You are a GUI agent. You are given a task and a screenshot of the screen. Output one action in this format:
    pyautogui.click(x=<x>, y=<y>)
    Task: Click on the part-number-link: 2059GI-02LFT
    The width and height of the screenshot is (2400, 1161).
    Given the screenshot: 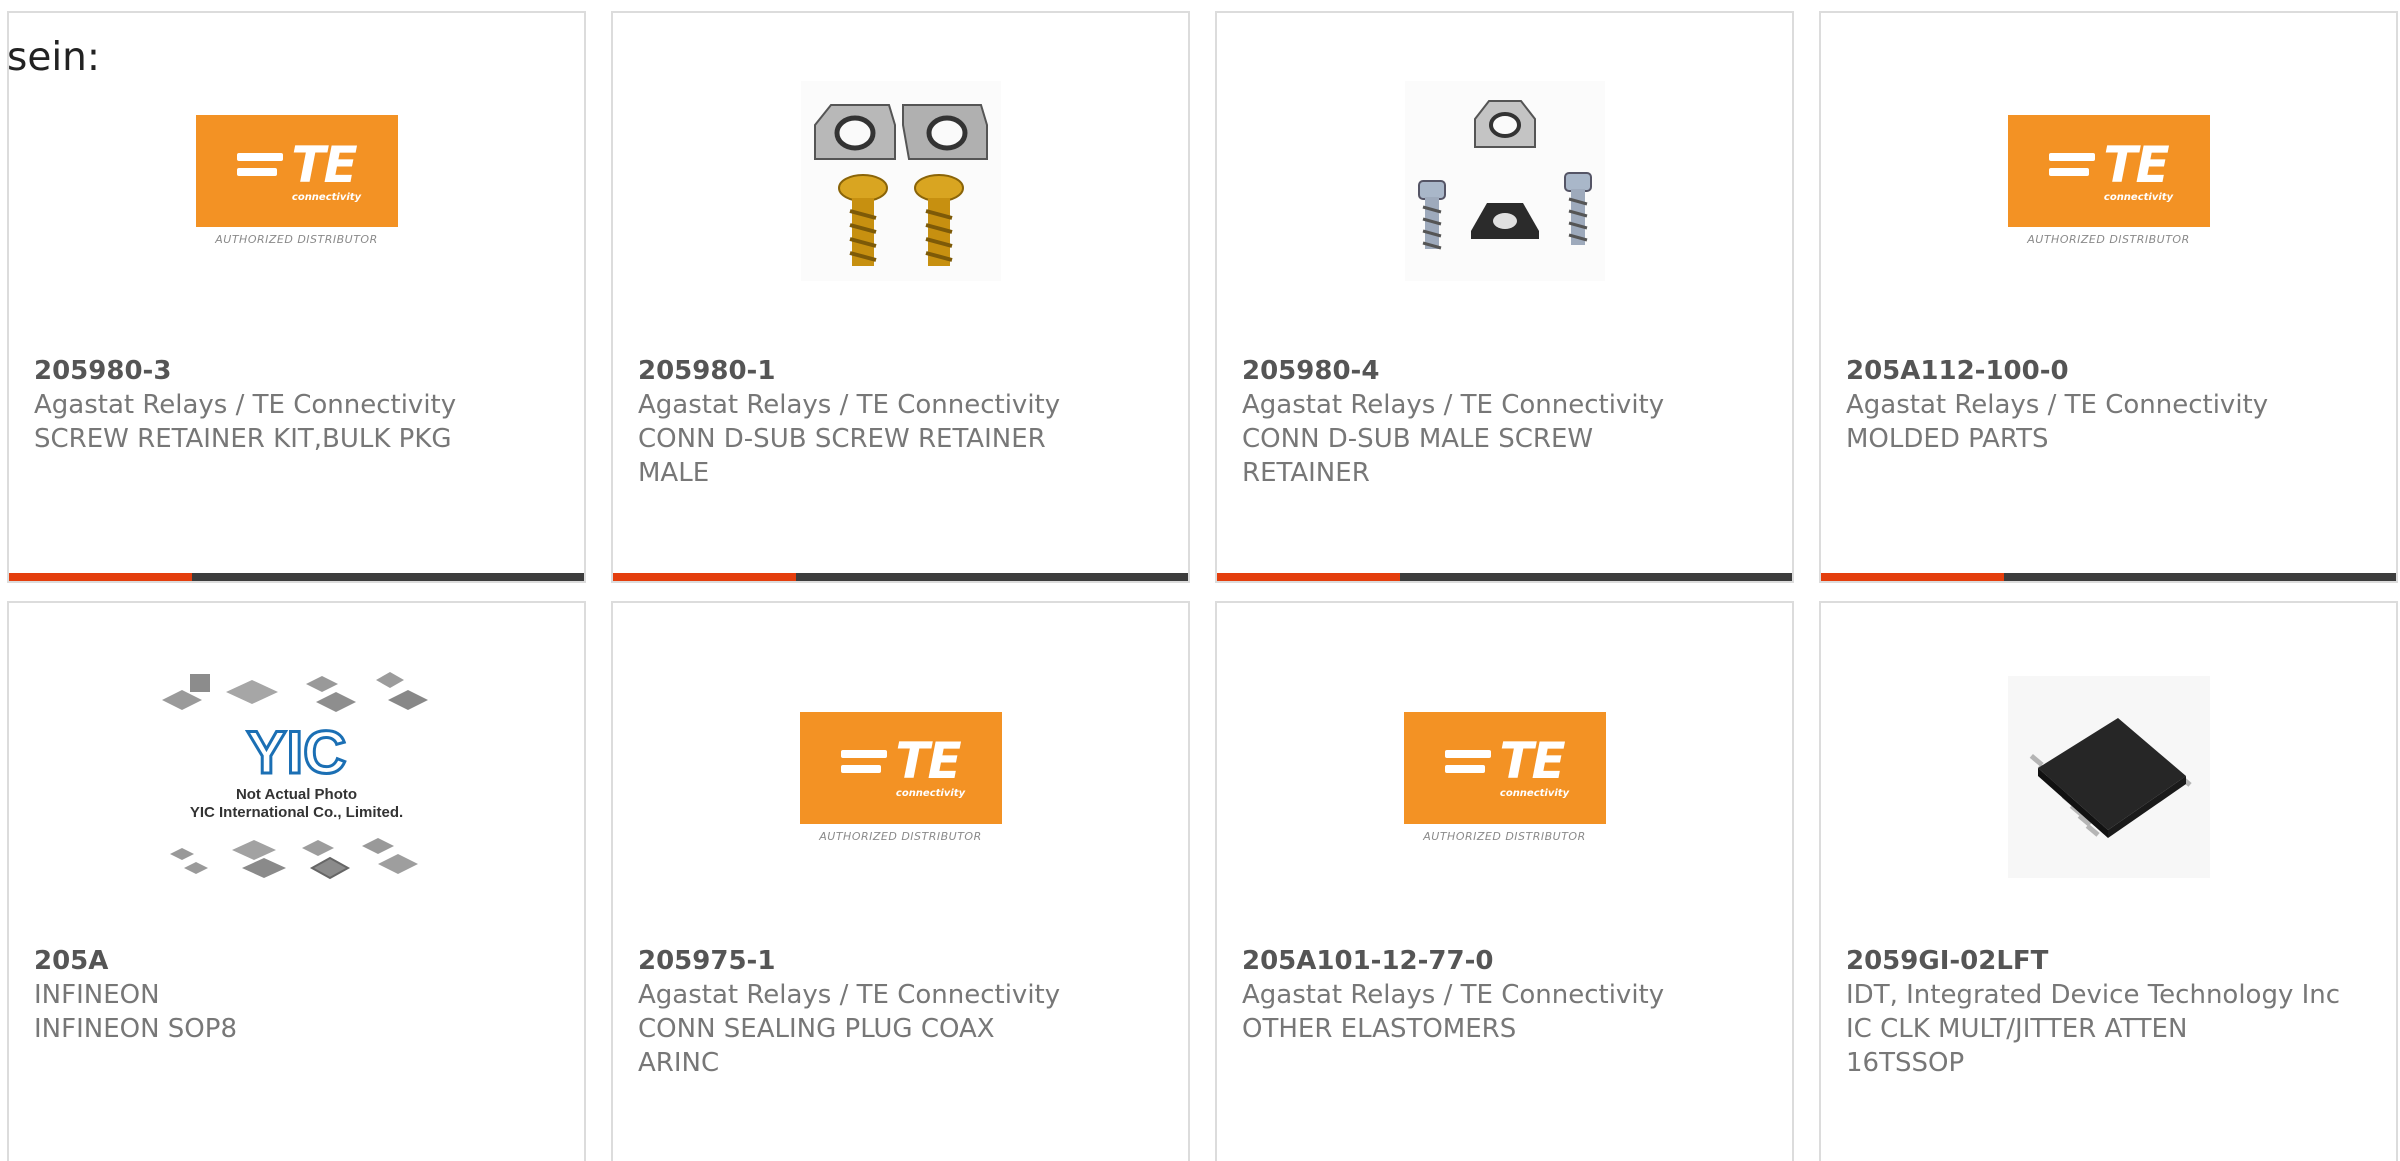 What is the action you would take?
    pyautogui.click(x=2111, y=961)
    